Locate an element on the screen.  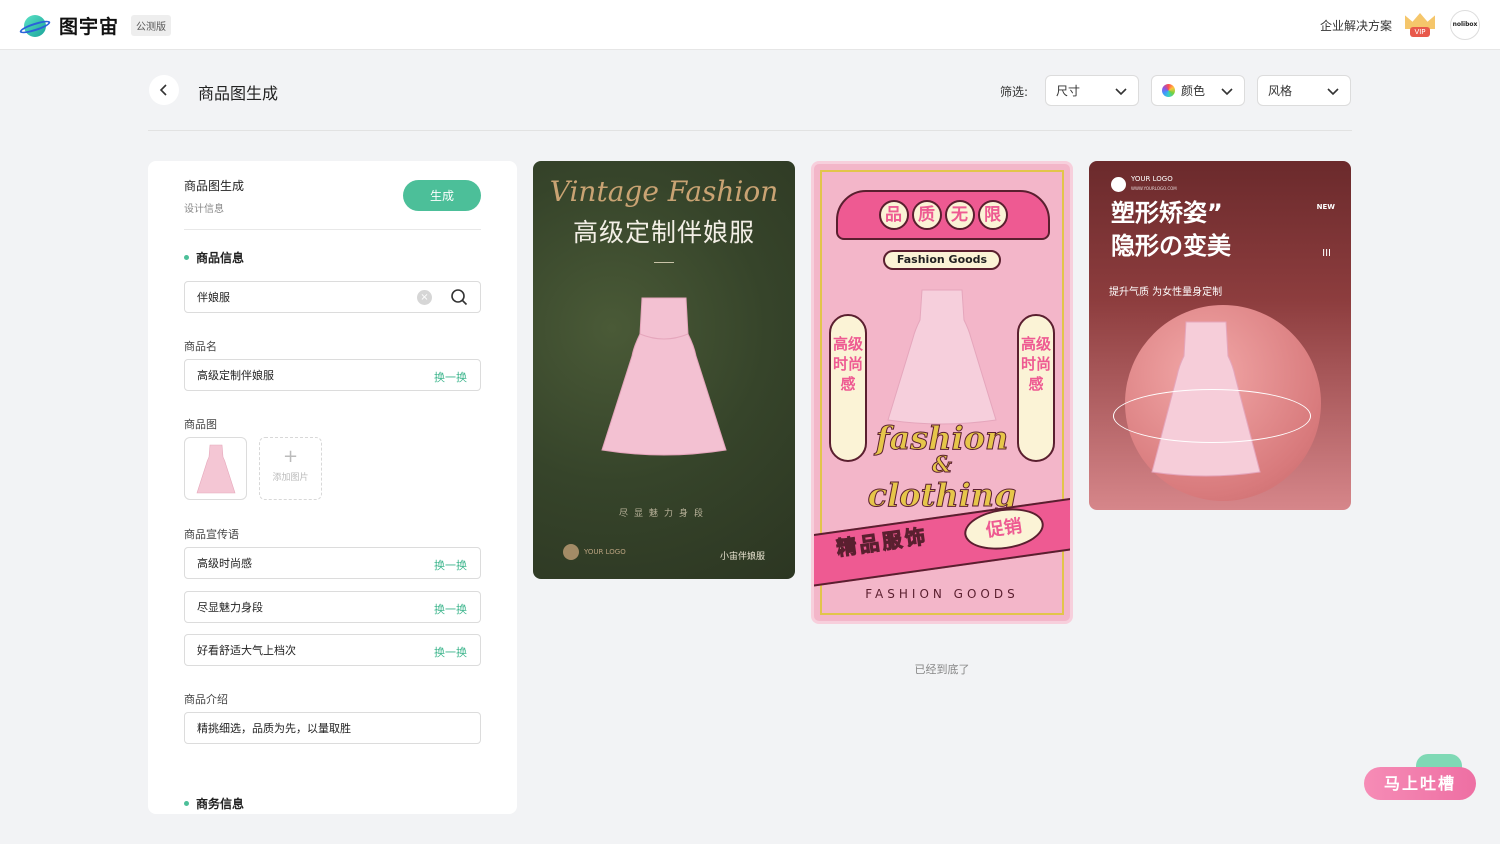
slogan-value: 好看舒适大气上档次 is located at coordinates (246, 650).